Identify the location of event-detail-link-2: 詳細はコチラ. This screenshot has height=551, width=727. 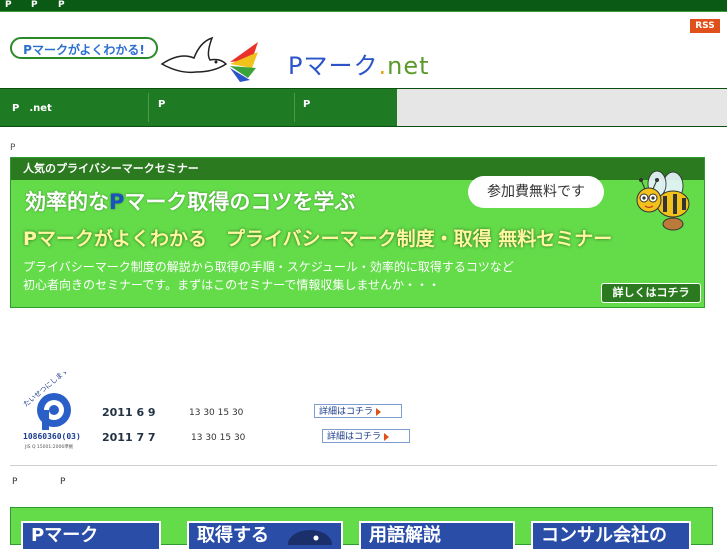
(366, 436).